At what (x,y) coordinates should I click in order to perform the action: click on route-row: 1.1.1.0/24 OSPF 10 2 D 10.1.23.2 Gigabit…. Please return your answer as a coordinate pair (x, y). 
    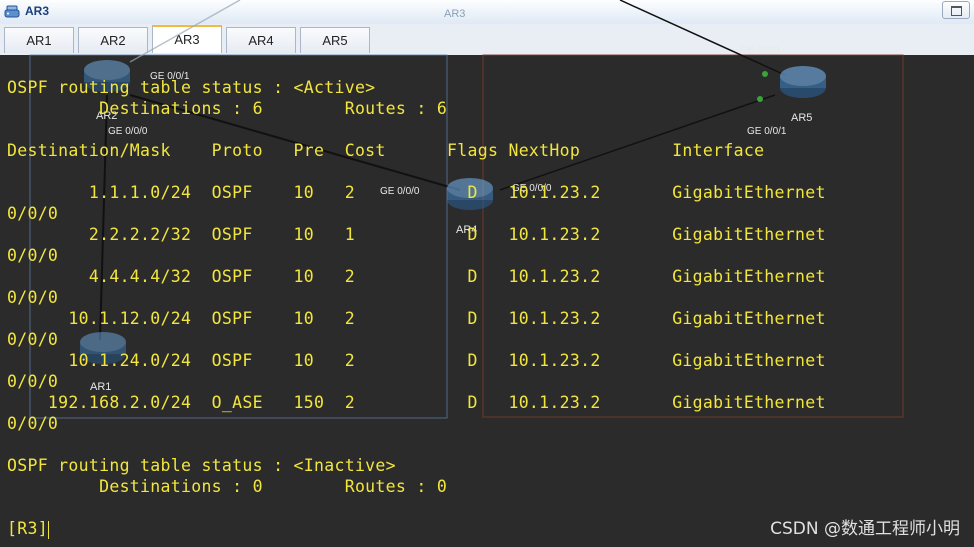
    Looking at the image, I should click on (416, 192).